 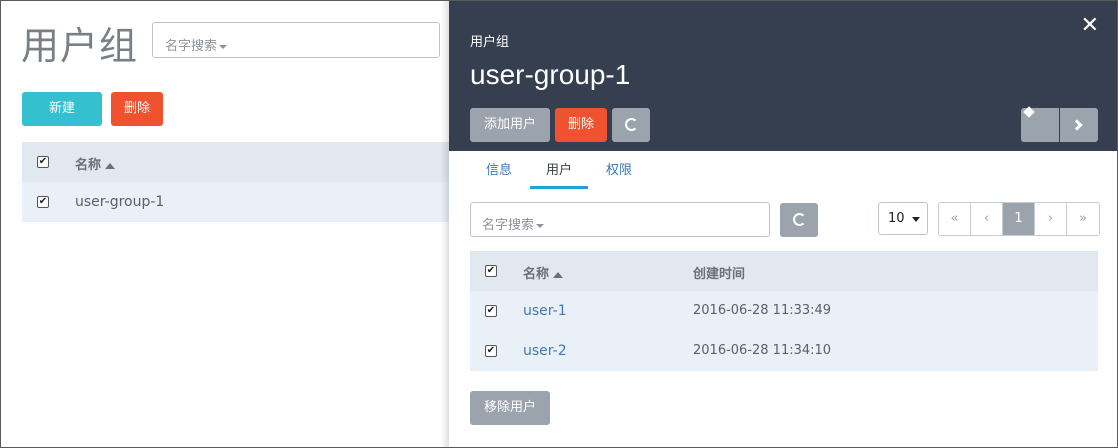 What do you see at coordinates (1083, 219) in the screenshot?
I see `page-last: »` at bounding box center [1083, 219].